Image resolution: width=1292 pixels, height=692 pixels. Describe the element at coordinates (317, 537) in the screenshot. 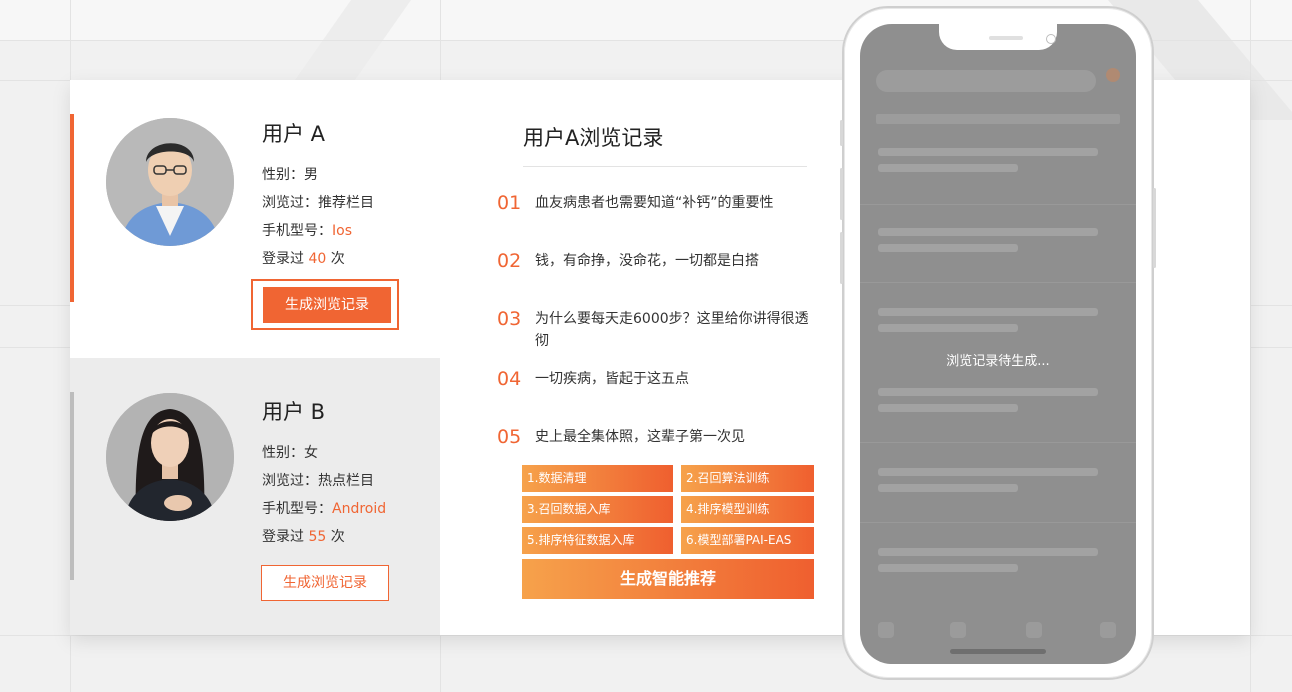

I see `login-count: 55` at that location.